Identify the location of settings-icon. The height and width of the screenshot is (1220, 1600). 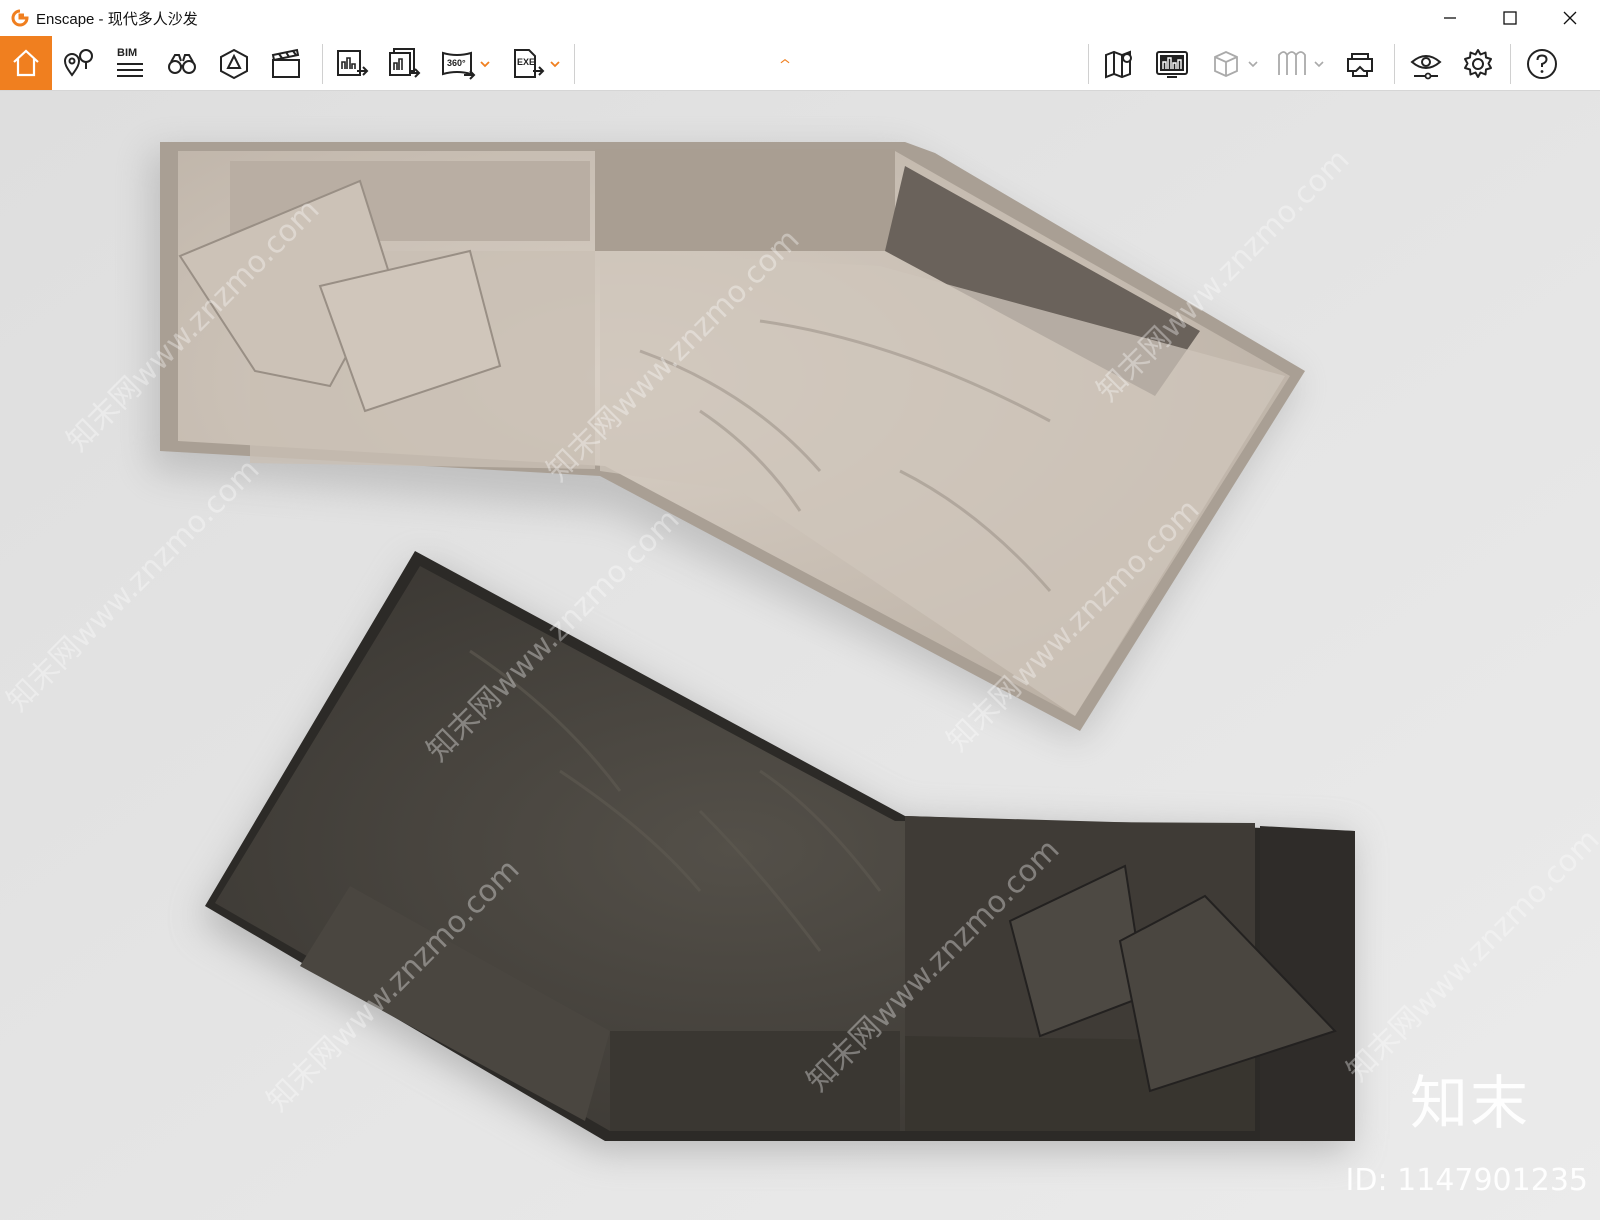
(1478, 63).